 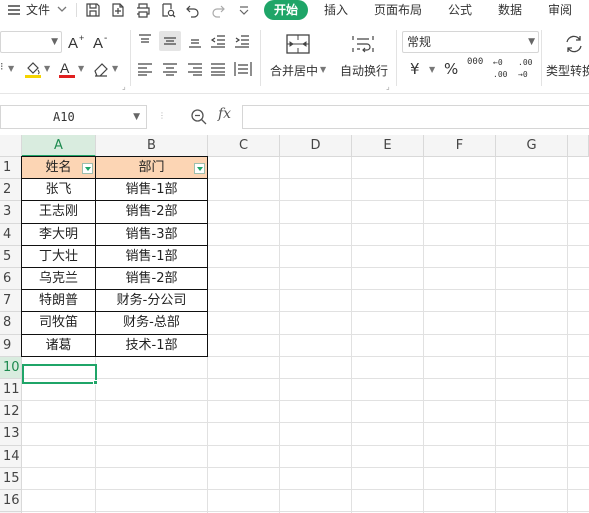 I want to click on row-header-16: 16, so click(x=11, y=501).